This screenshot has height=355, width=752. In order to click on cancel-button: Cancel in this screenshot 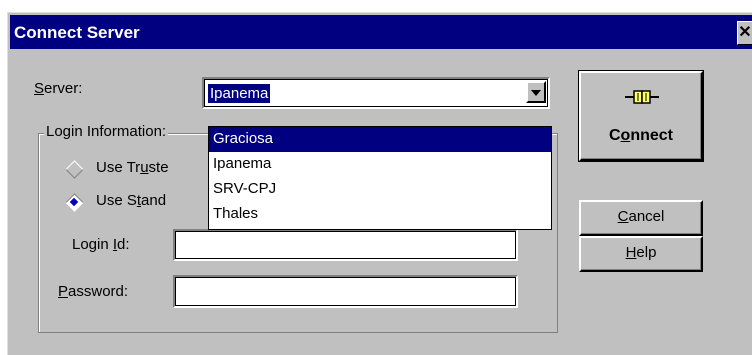, I will do `click(641, 218)`.